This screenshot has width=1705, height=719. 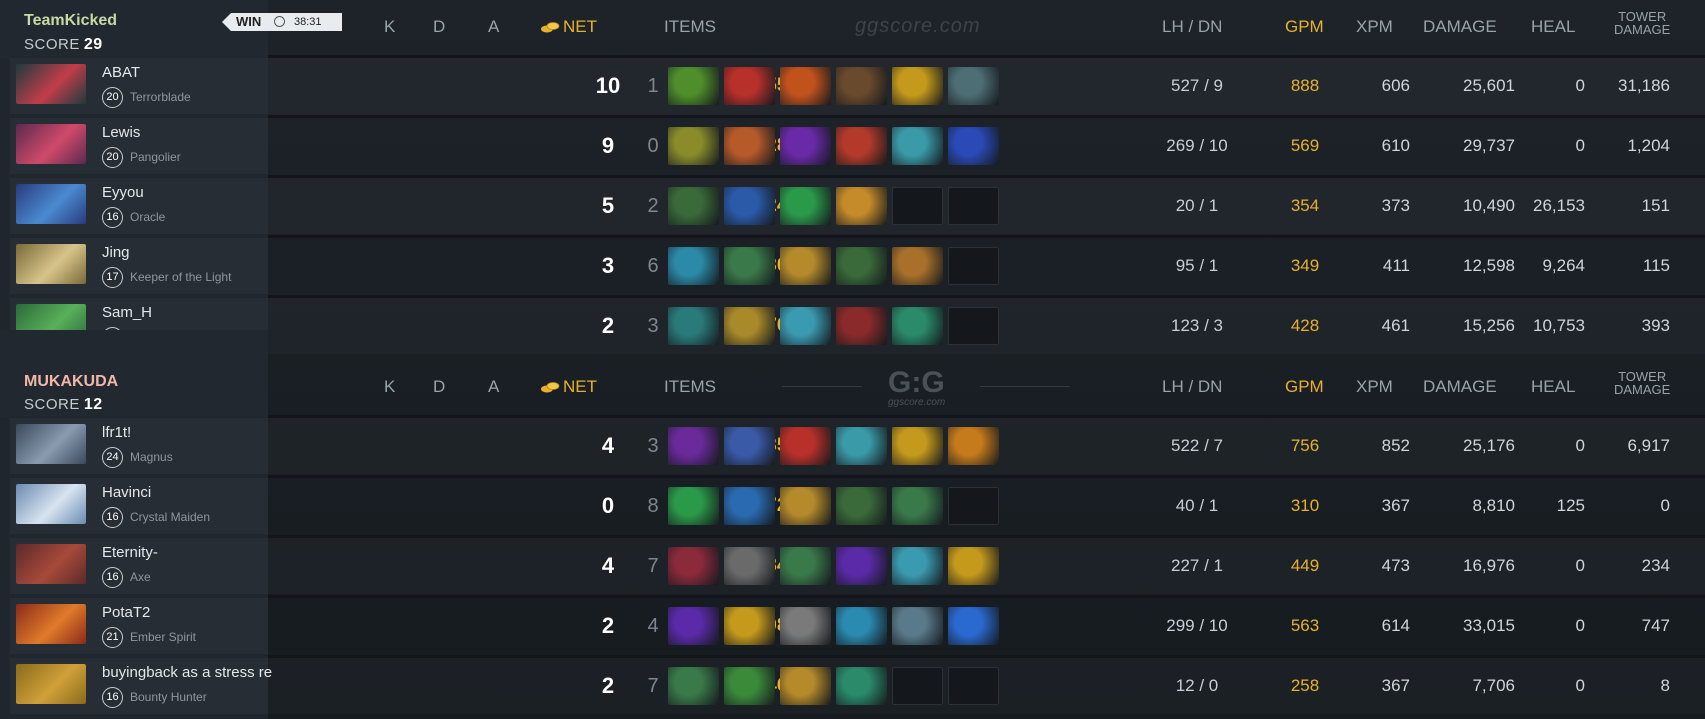 What do you see at coordinates (1395, 145) in the screenshot?
I see `xpm: 610` at bounding box center [1395, 145].